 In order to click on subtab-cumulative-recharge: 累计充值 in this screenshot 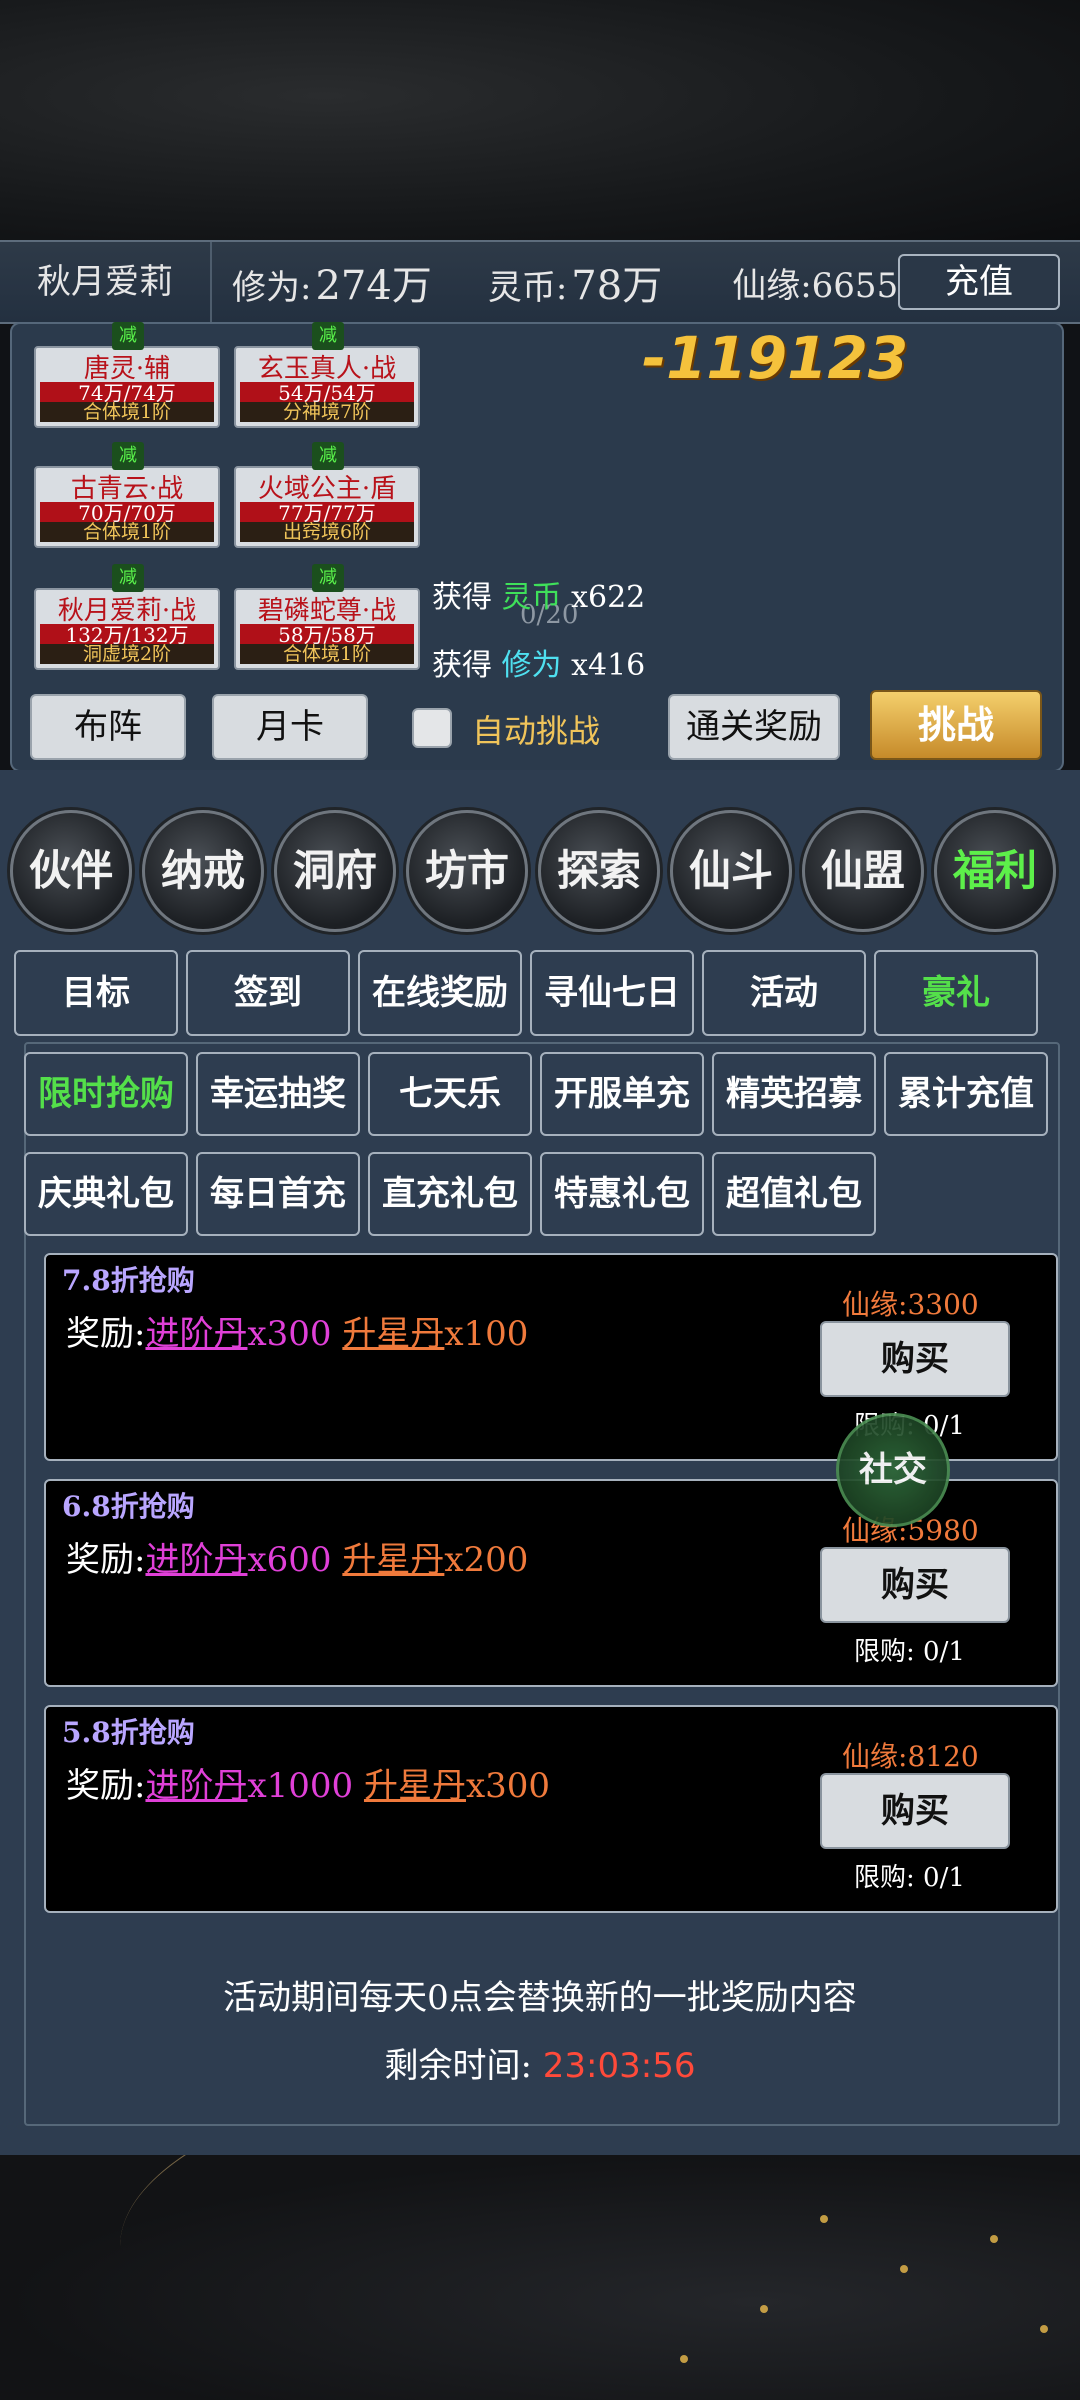, I will do `click(966, 1094)`.